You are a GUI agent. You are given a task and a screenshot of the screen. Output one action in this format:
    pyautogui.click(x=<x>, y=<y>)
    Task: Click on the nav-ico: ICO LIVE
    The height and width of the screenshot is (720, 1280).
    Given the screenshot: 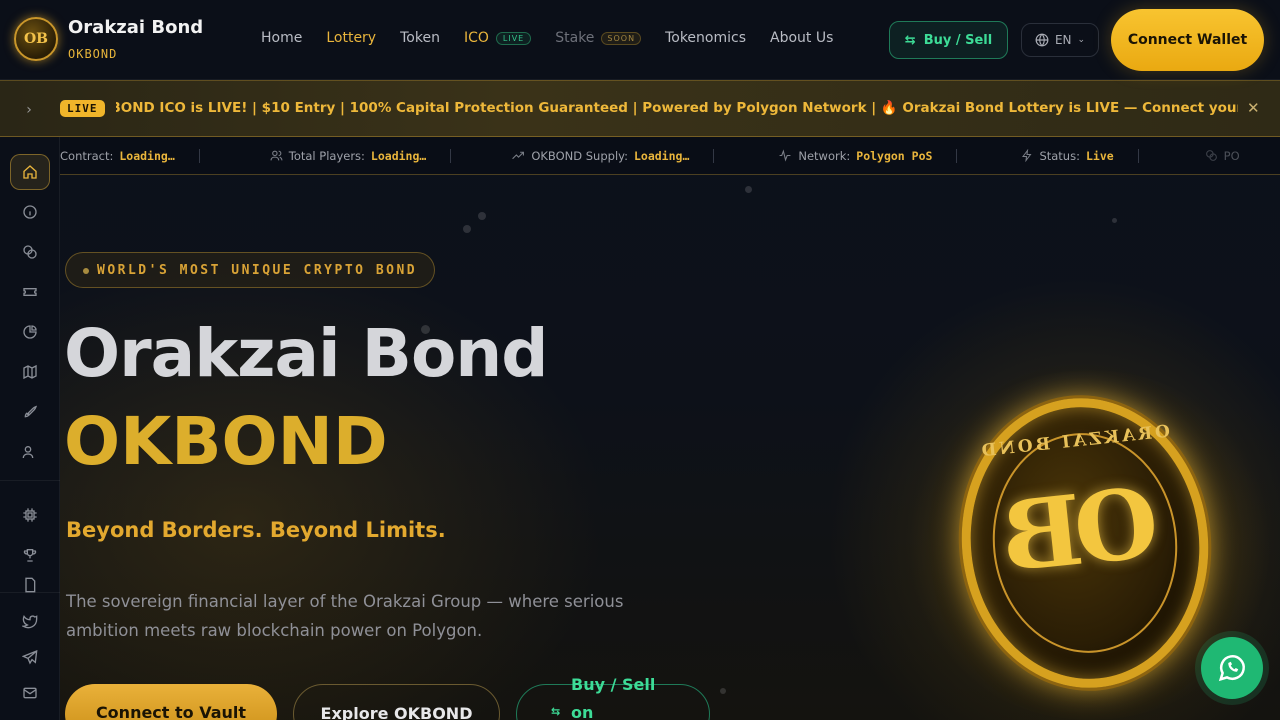 What is the action you would take?
    pyautogui.click(x=498, y=38)
    